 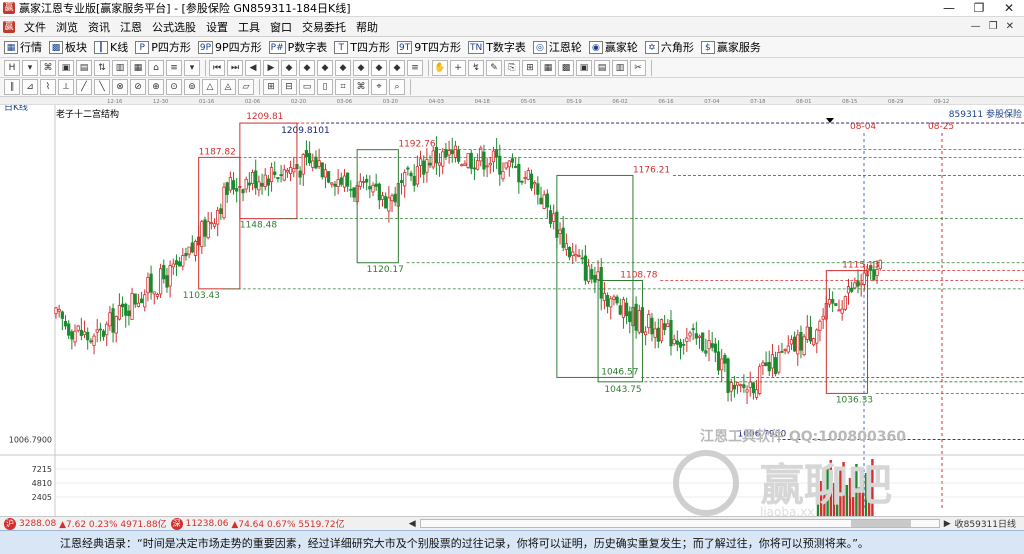 I want to click on menu-item-1: 浏览, so click(x=67, y=27).